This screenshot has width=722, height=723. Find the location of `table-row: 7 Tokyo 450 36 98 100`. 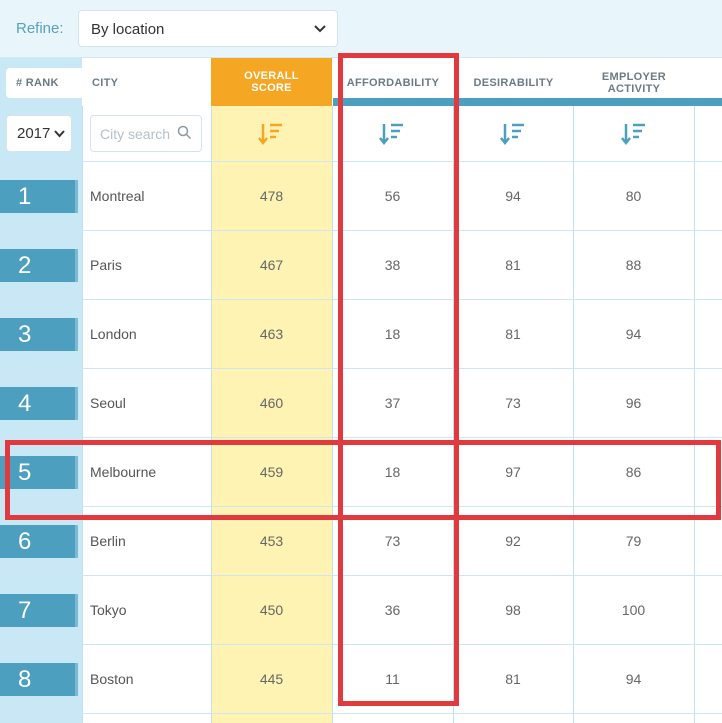

table-row: 7 Tokyo 450 36 98 100 is located at coordinates (361, 609).